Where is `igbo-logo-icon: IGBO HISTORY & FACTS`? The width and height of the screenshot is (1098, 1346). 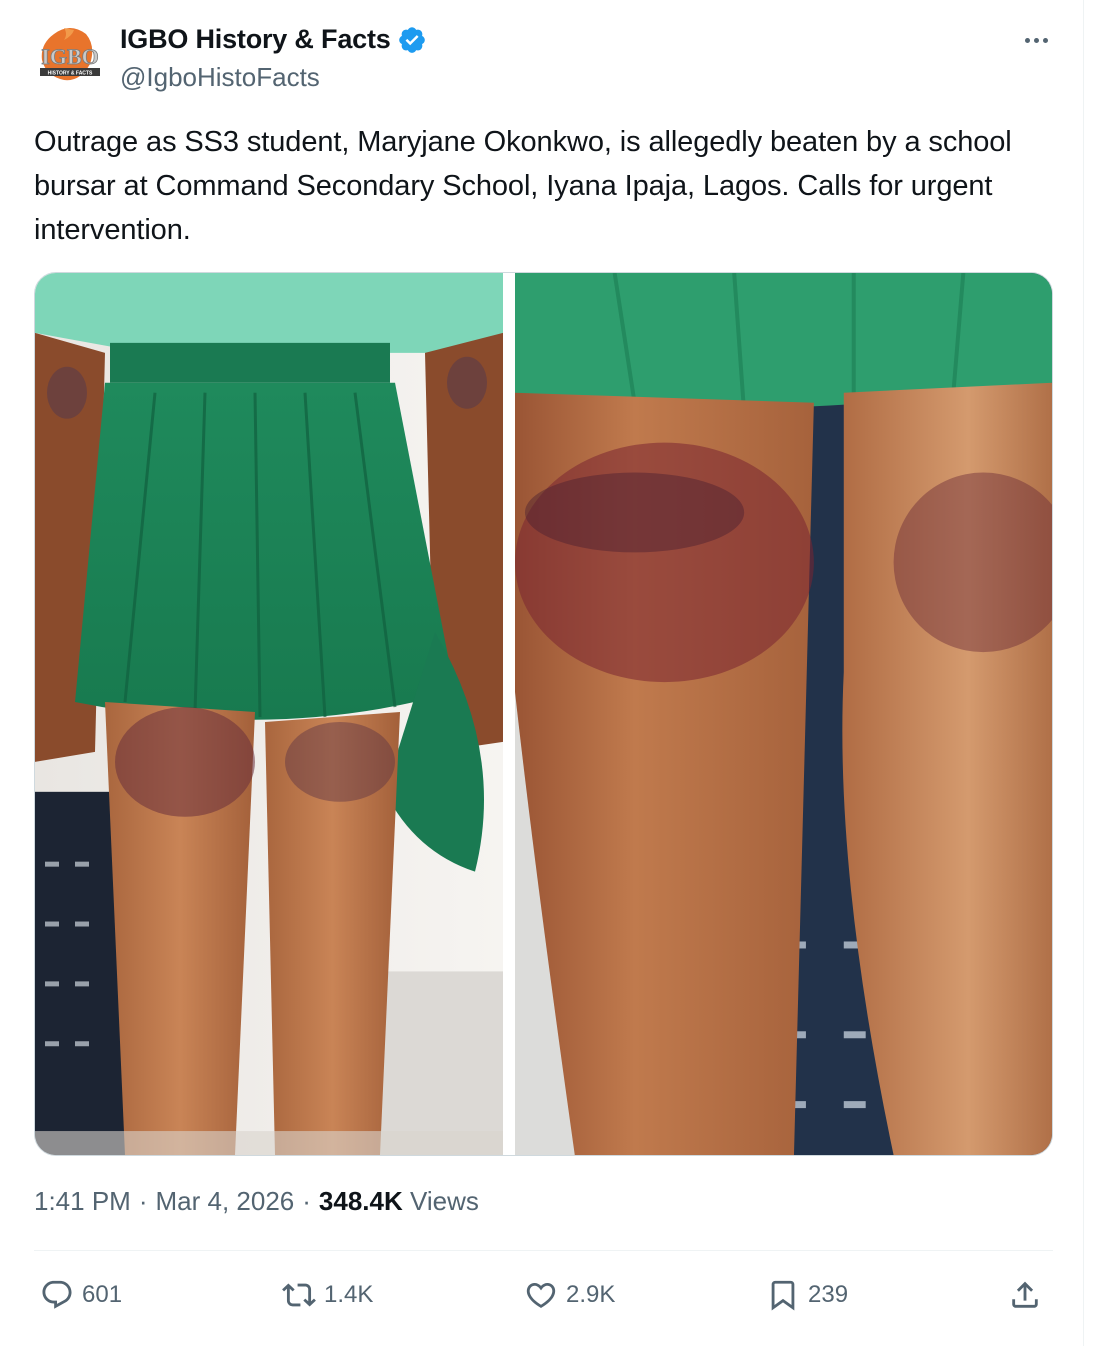
igbo-logo-icon: IGBO HISTORY & FACTS is located at coordinates (70, 54).